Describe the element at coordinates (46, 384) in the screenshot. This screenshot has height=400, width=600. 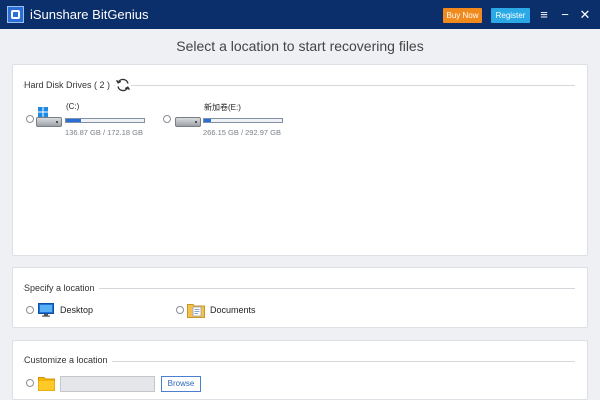
I see `folder-icon` at that location.